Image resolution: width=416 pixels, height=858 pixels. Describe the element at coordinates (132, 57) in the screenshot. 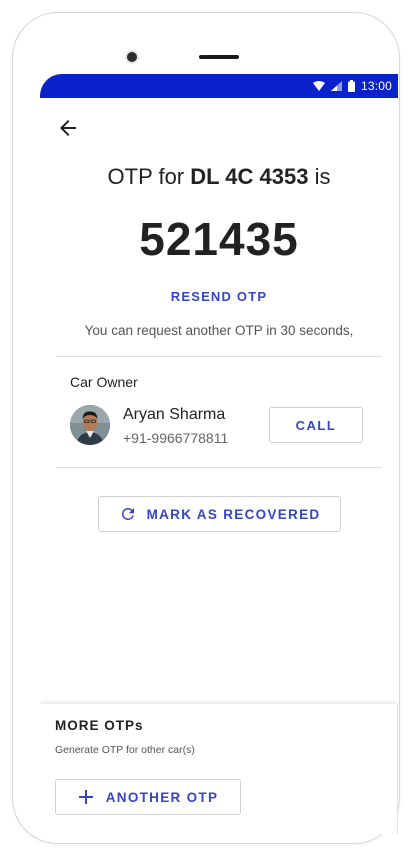

I see `camera-icon` at that location.